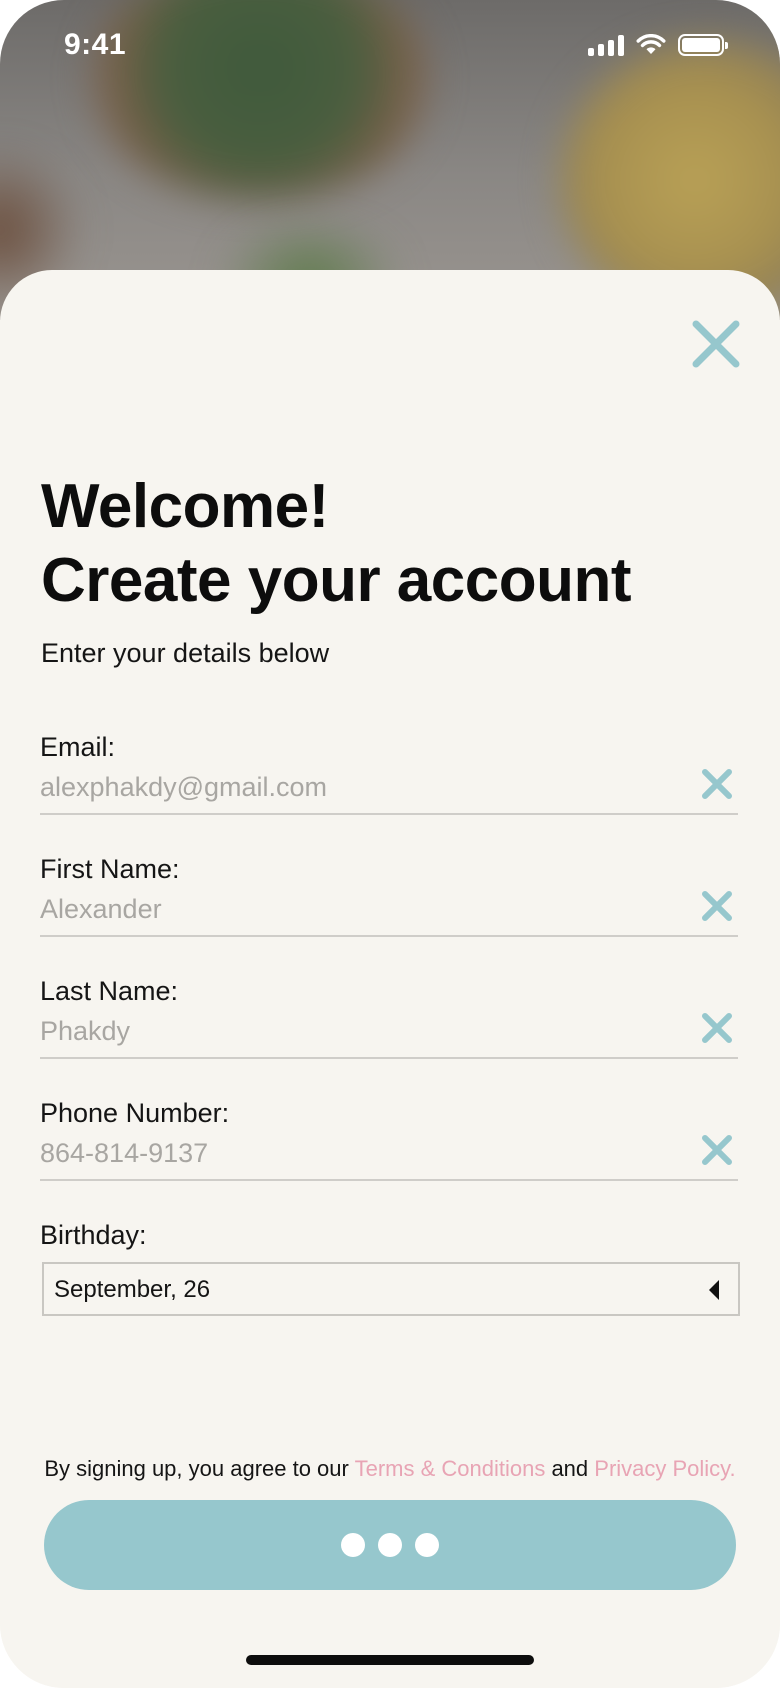 The image size is (780, 1688). I want to click on phone-field-row, so click(389, 1155).